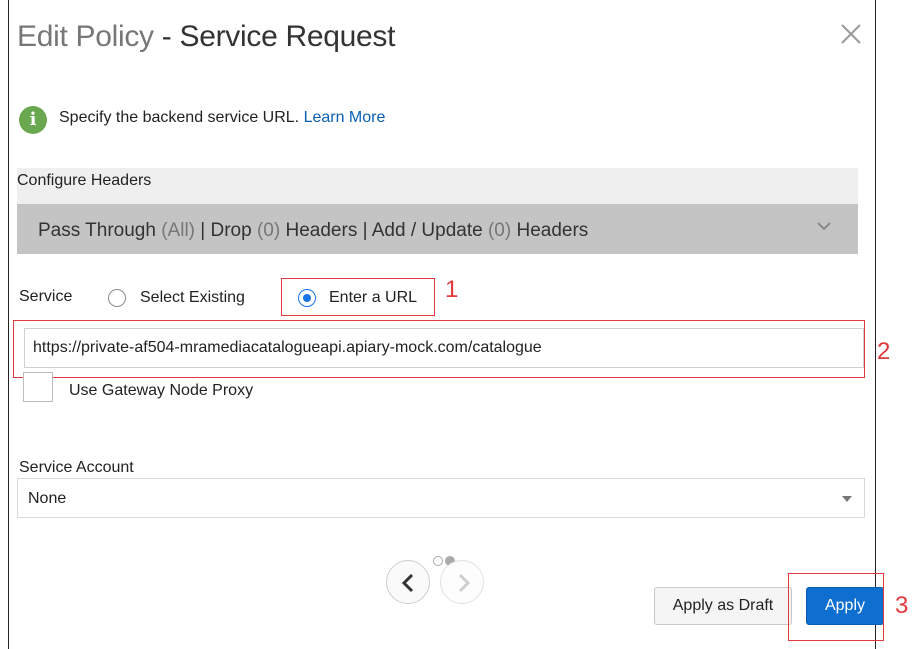  I want to click on headers-end-text: Headers, so click(550, 230).